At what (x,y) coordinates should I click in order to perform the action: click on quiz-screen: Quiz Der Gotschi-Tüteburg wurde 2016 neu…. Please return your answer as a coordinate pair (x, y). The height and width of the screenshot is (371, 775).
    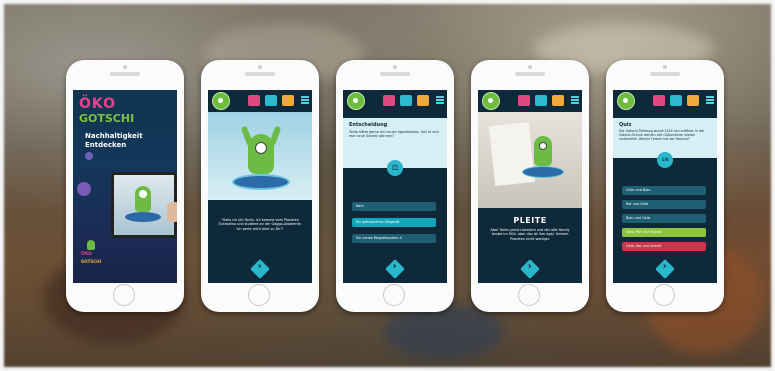
    Looking at the image, I should click on (665, 186).